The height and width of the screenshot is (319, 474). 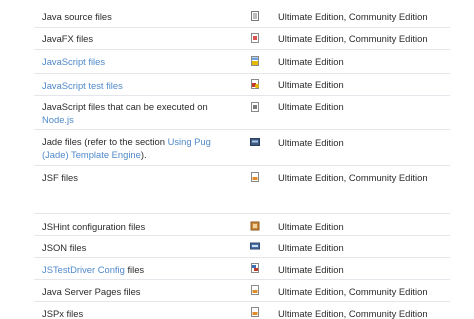 I want to click on file-type-name: JSTestDriver Config files, so click(x=139, y=269).